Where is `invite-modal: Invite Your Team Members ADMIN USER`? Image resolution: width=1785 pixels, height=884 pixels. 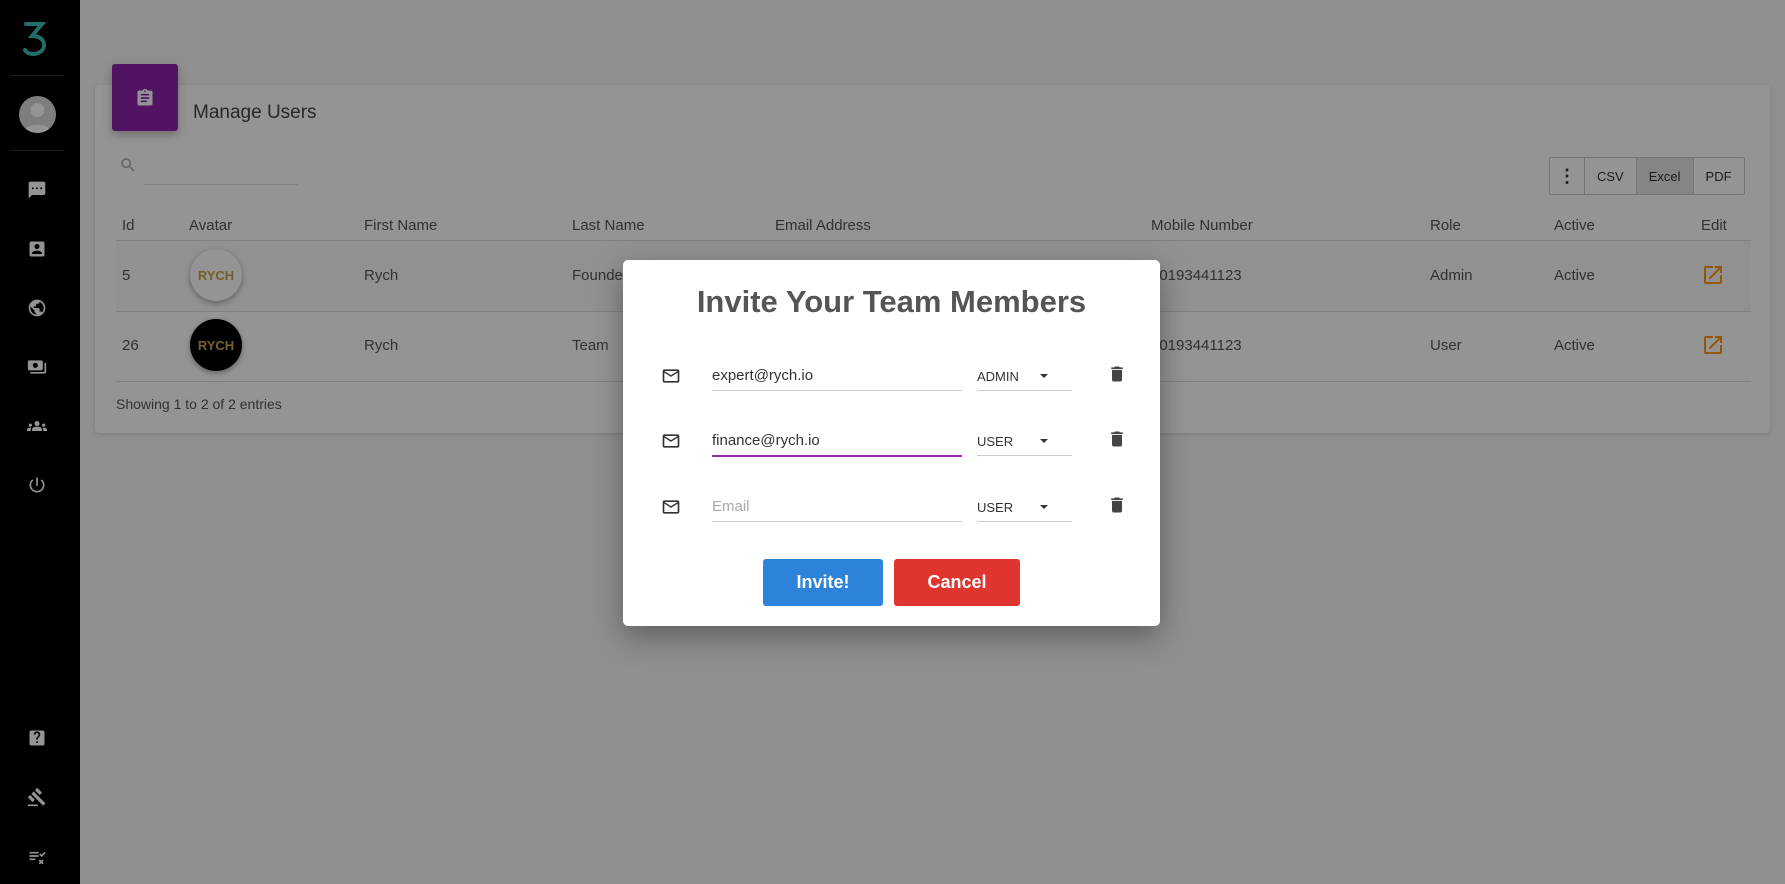
invite-modal: Invite Your Team Members ADMIN USER is located at coordinates (891, 443).